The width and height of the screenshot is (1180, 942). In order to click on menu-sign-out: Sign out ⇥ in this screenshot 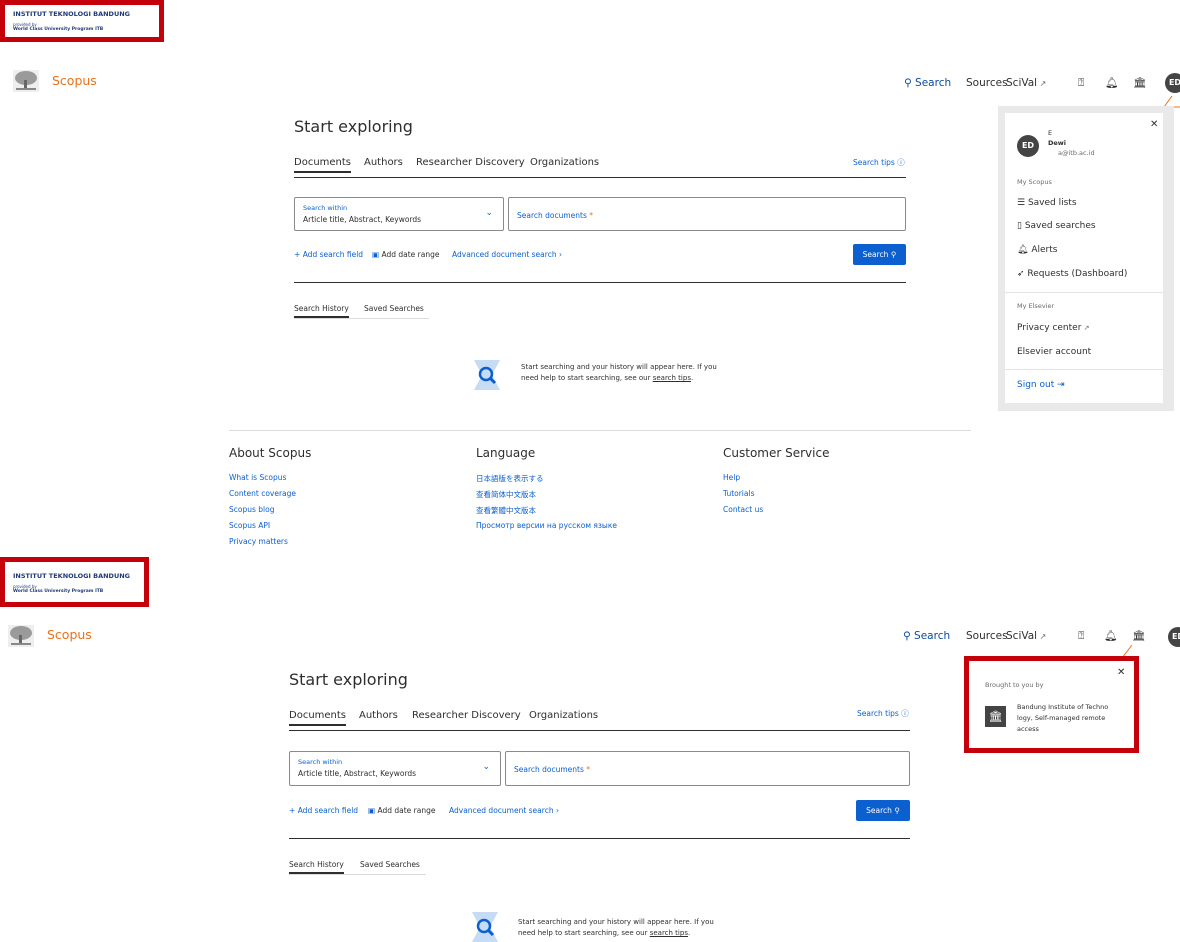, I will do `click(1041, 385)`.